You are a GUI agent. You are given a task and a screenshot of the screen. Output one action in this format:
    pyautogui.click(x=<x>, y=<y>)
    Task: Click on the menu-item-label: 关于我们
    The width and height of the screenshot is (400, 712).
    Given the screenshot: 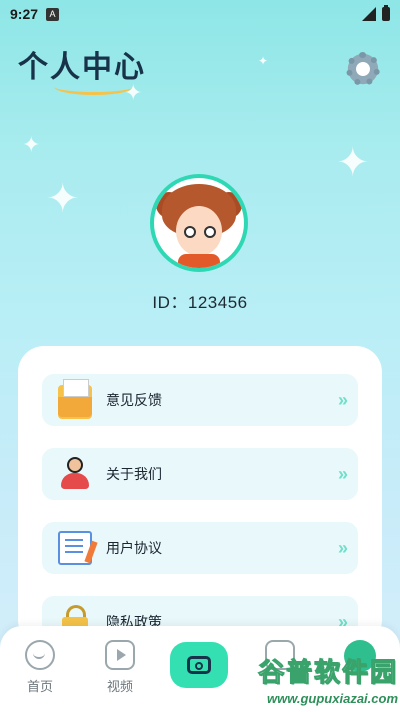 What is the action you would take?
    pyautogui.click(x=134, y=474)
    